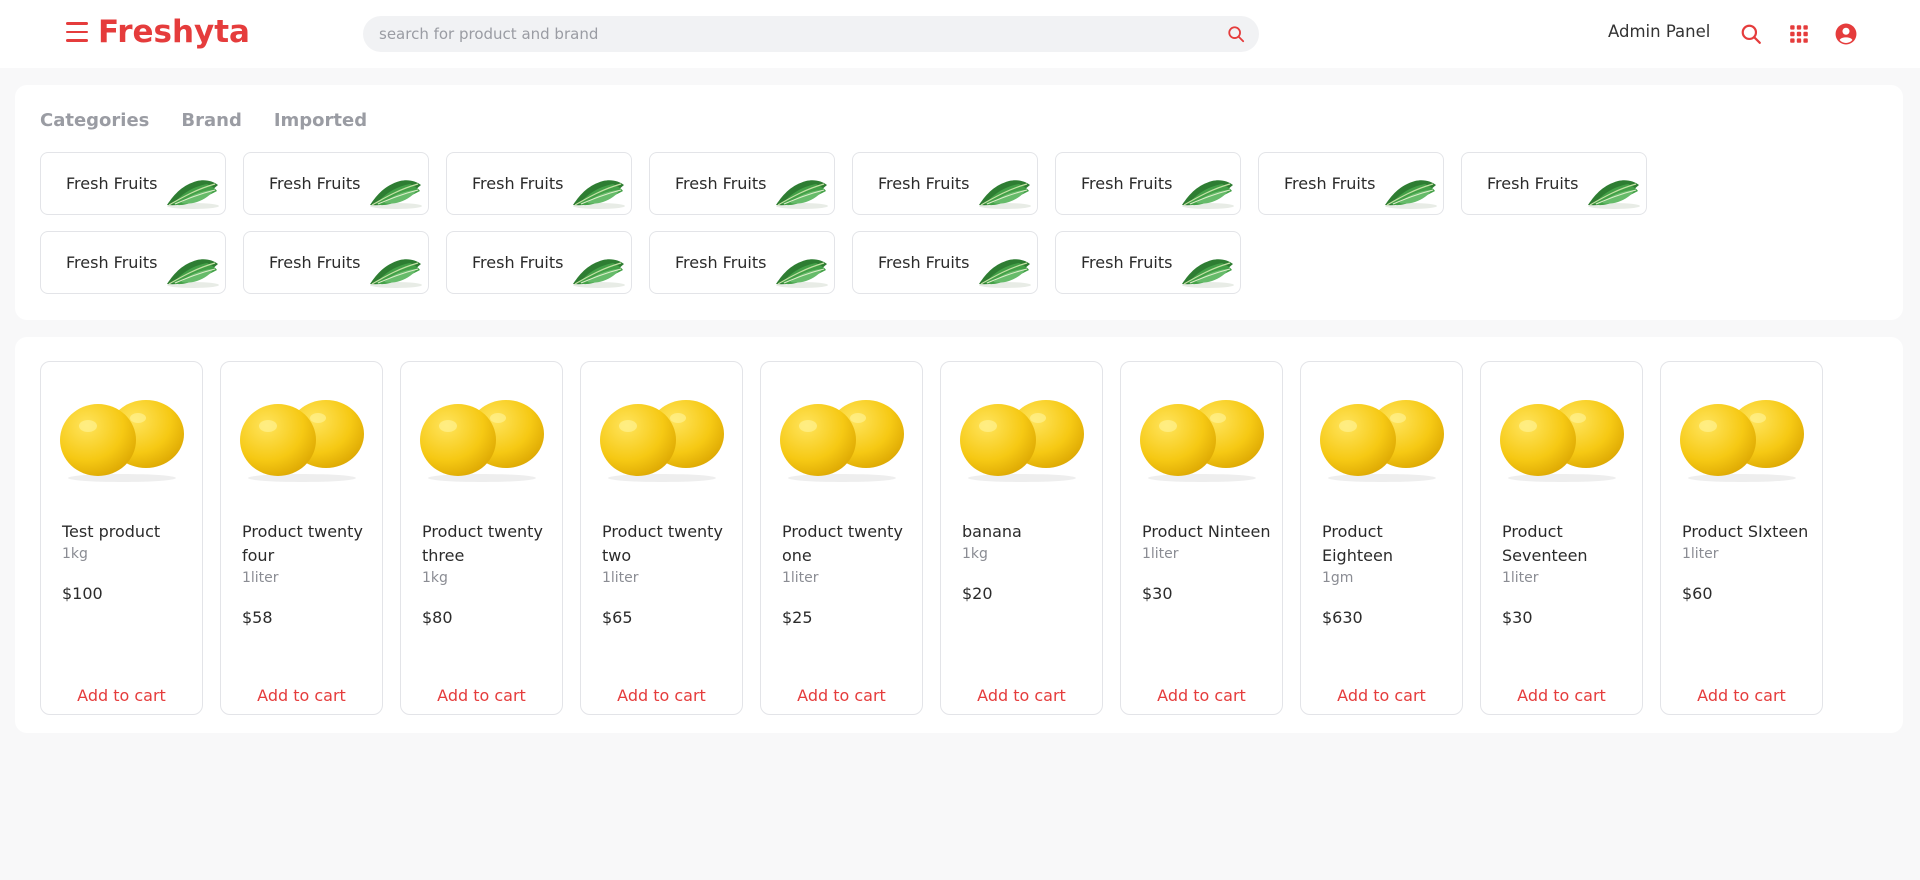  I want to click on product-unit: 1gm, so click(1338, 578).